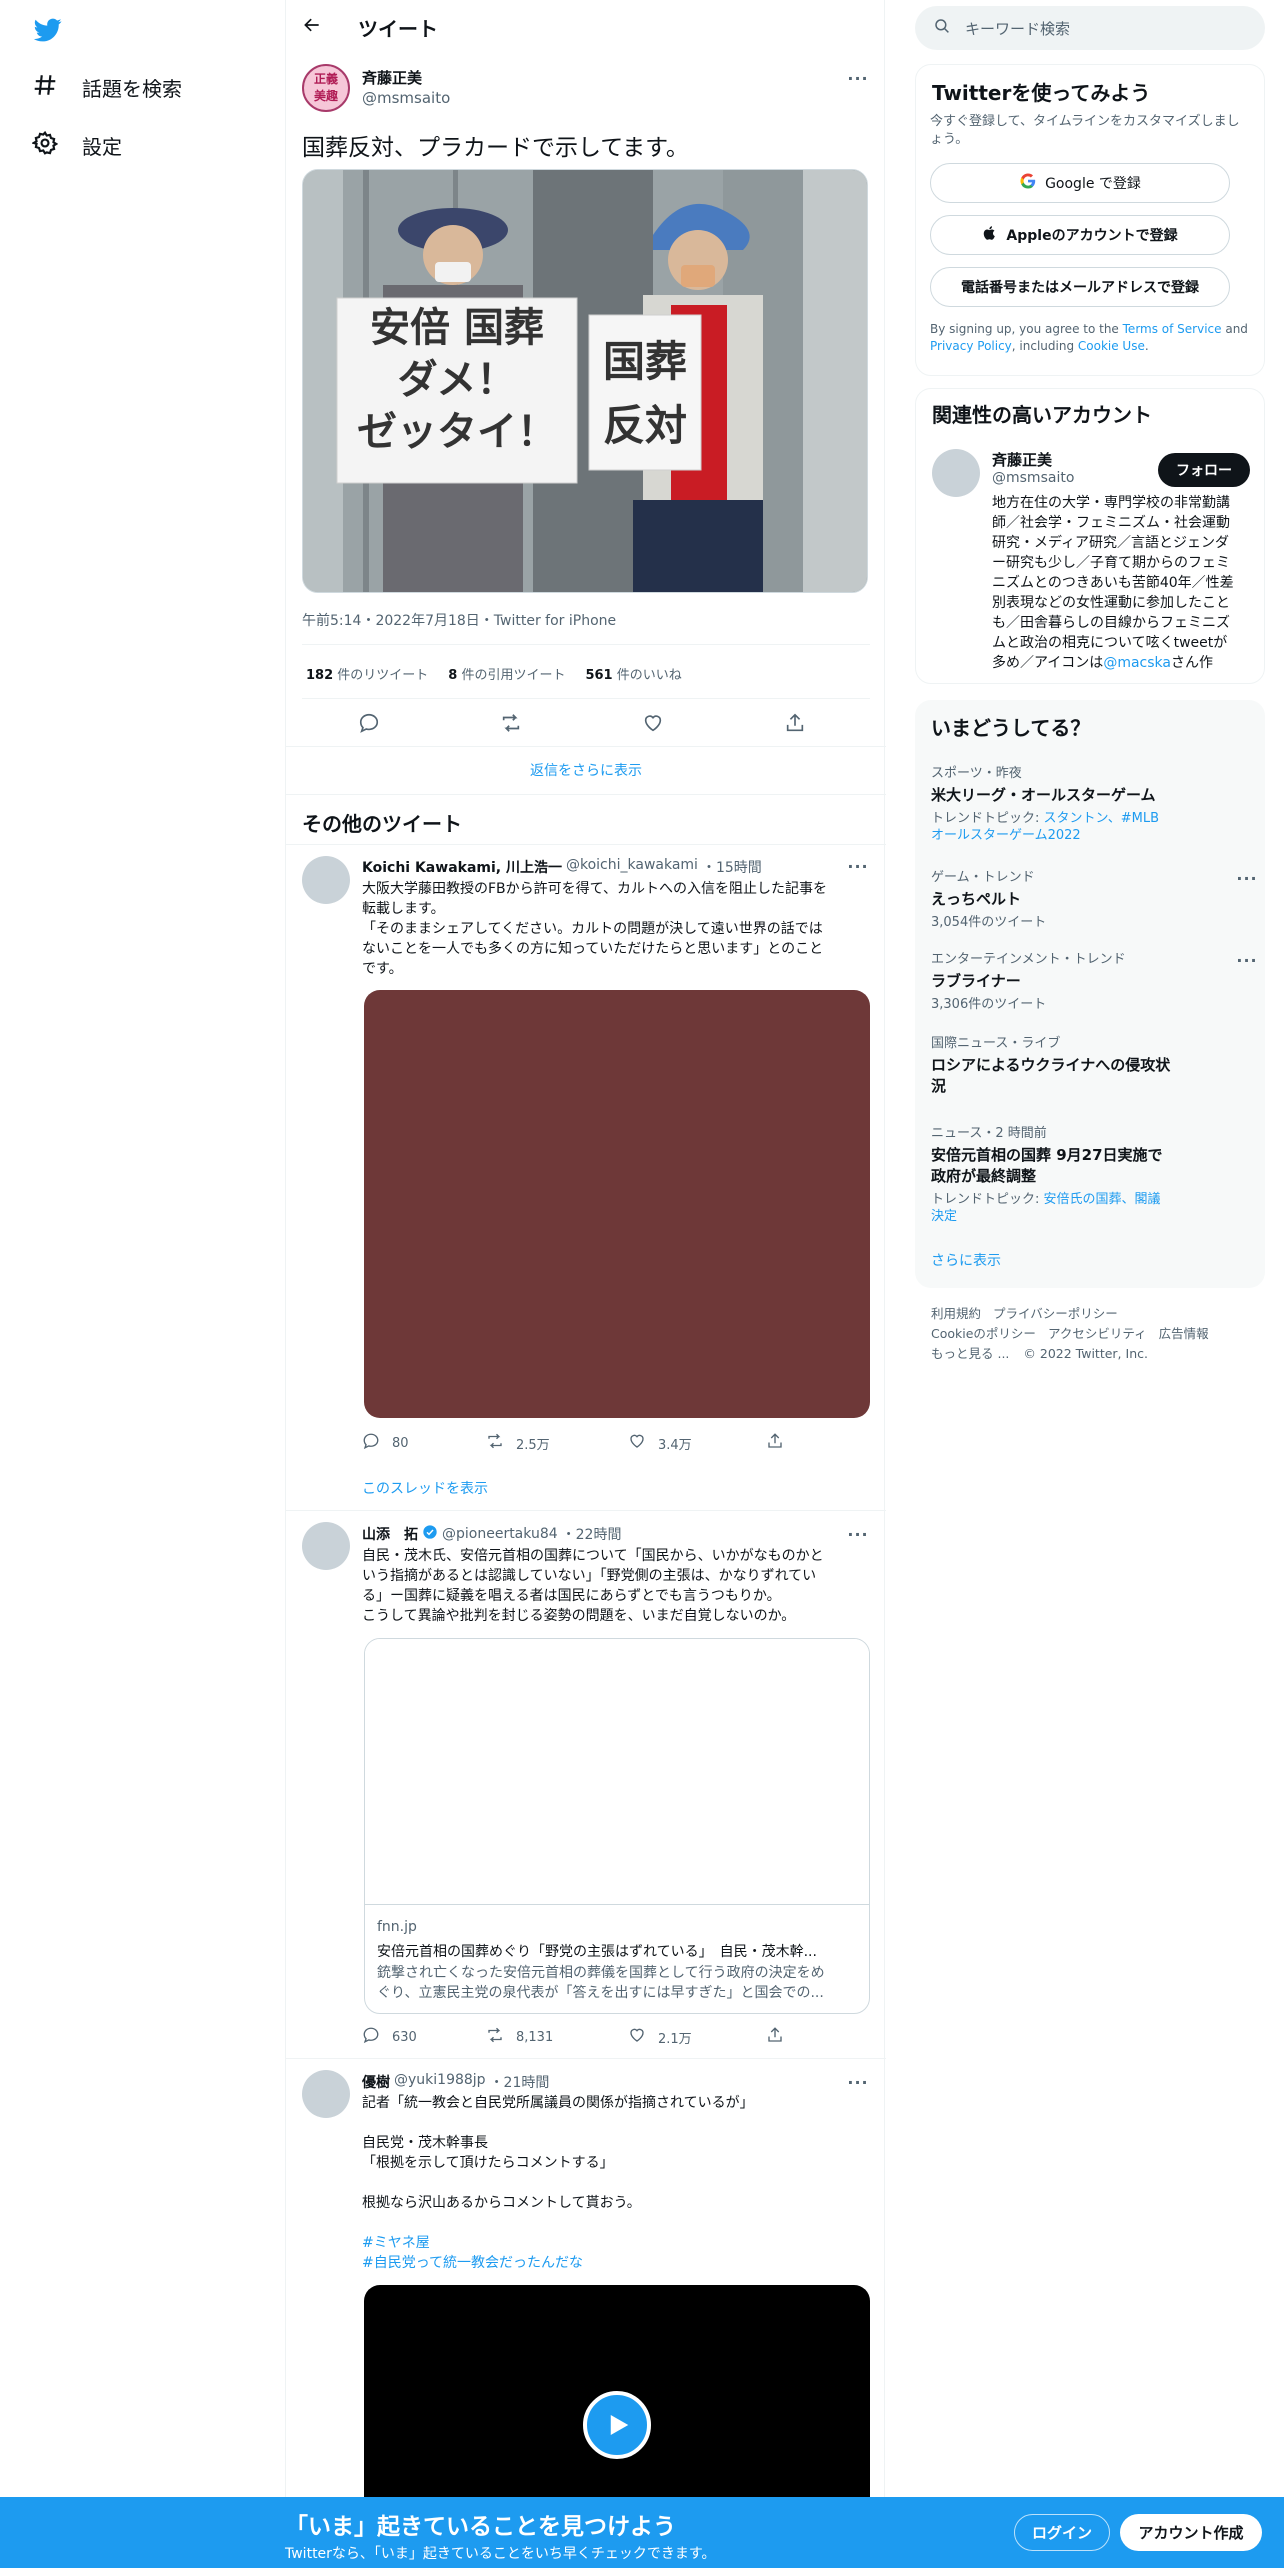 The width and height of the screenshot is (1284, 2568). Describe the element at coordinates (367, 673) in the screenshot. I see `retweet-count-link: 182 件のリツイート` at that location.